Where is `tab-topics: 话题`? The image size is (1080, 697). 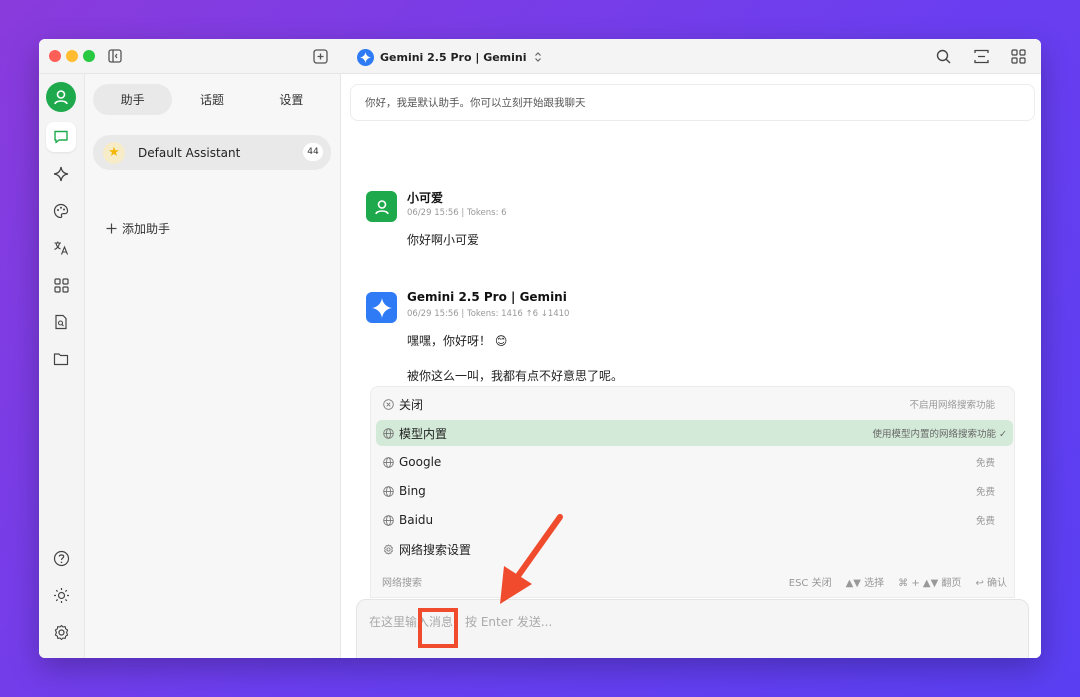
tab-topics: 话题 is located at coordinates (211, 99).